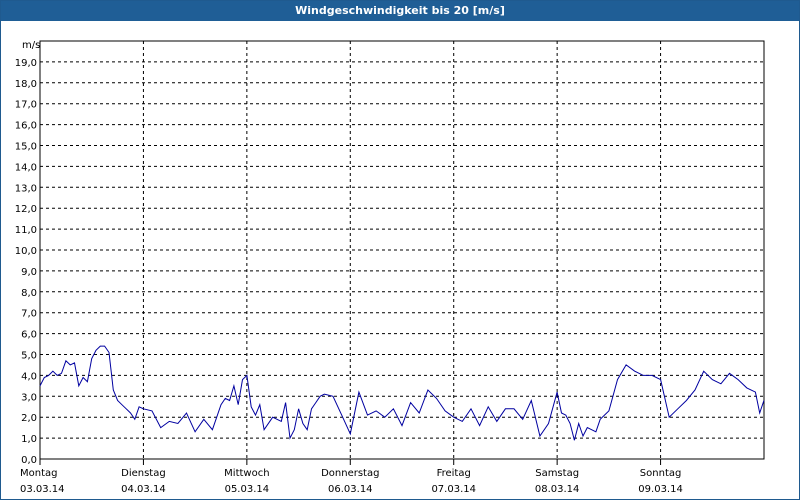 The height and width of the screenshot is (500, 800). I want to click on x-tick-day-label: Freitag, so click(454, 473).